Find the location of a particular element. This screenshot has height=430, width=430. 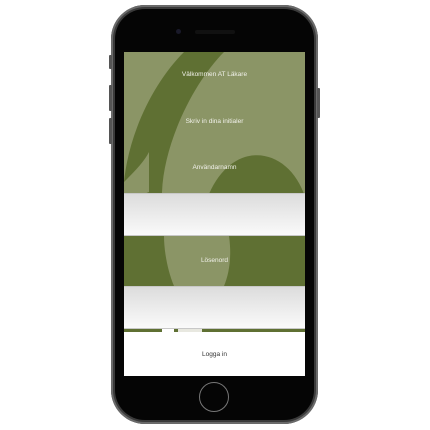

welcome-title: Välkommen AT Läkare is located at coordinates (214, 74).